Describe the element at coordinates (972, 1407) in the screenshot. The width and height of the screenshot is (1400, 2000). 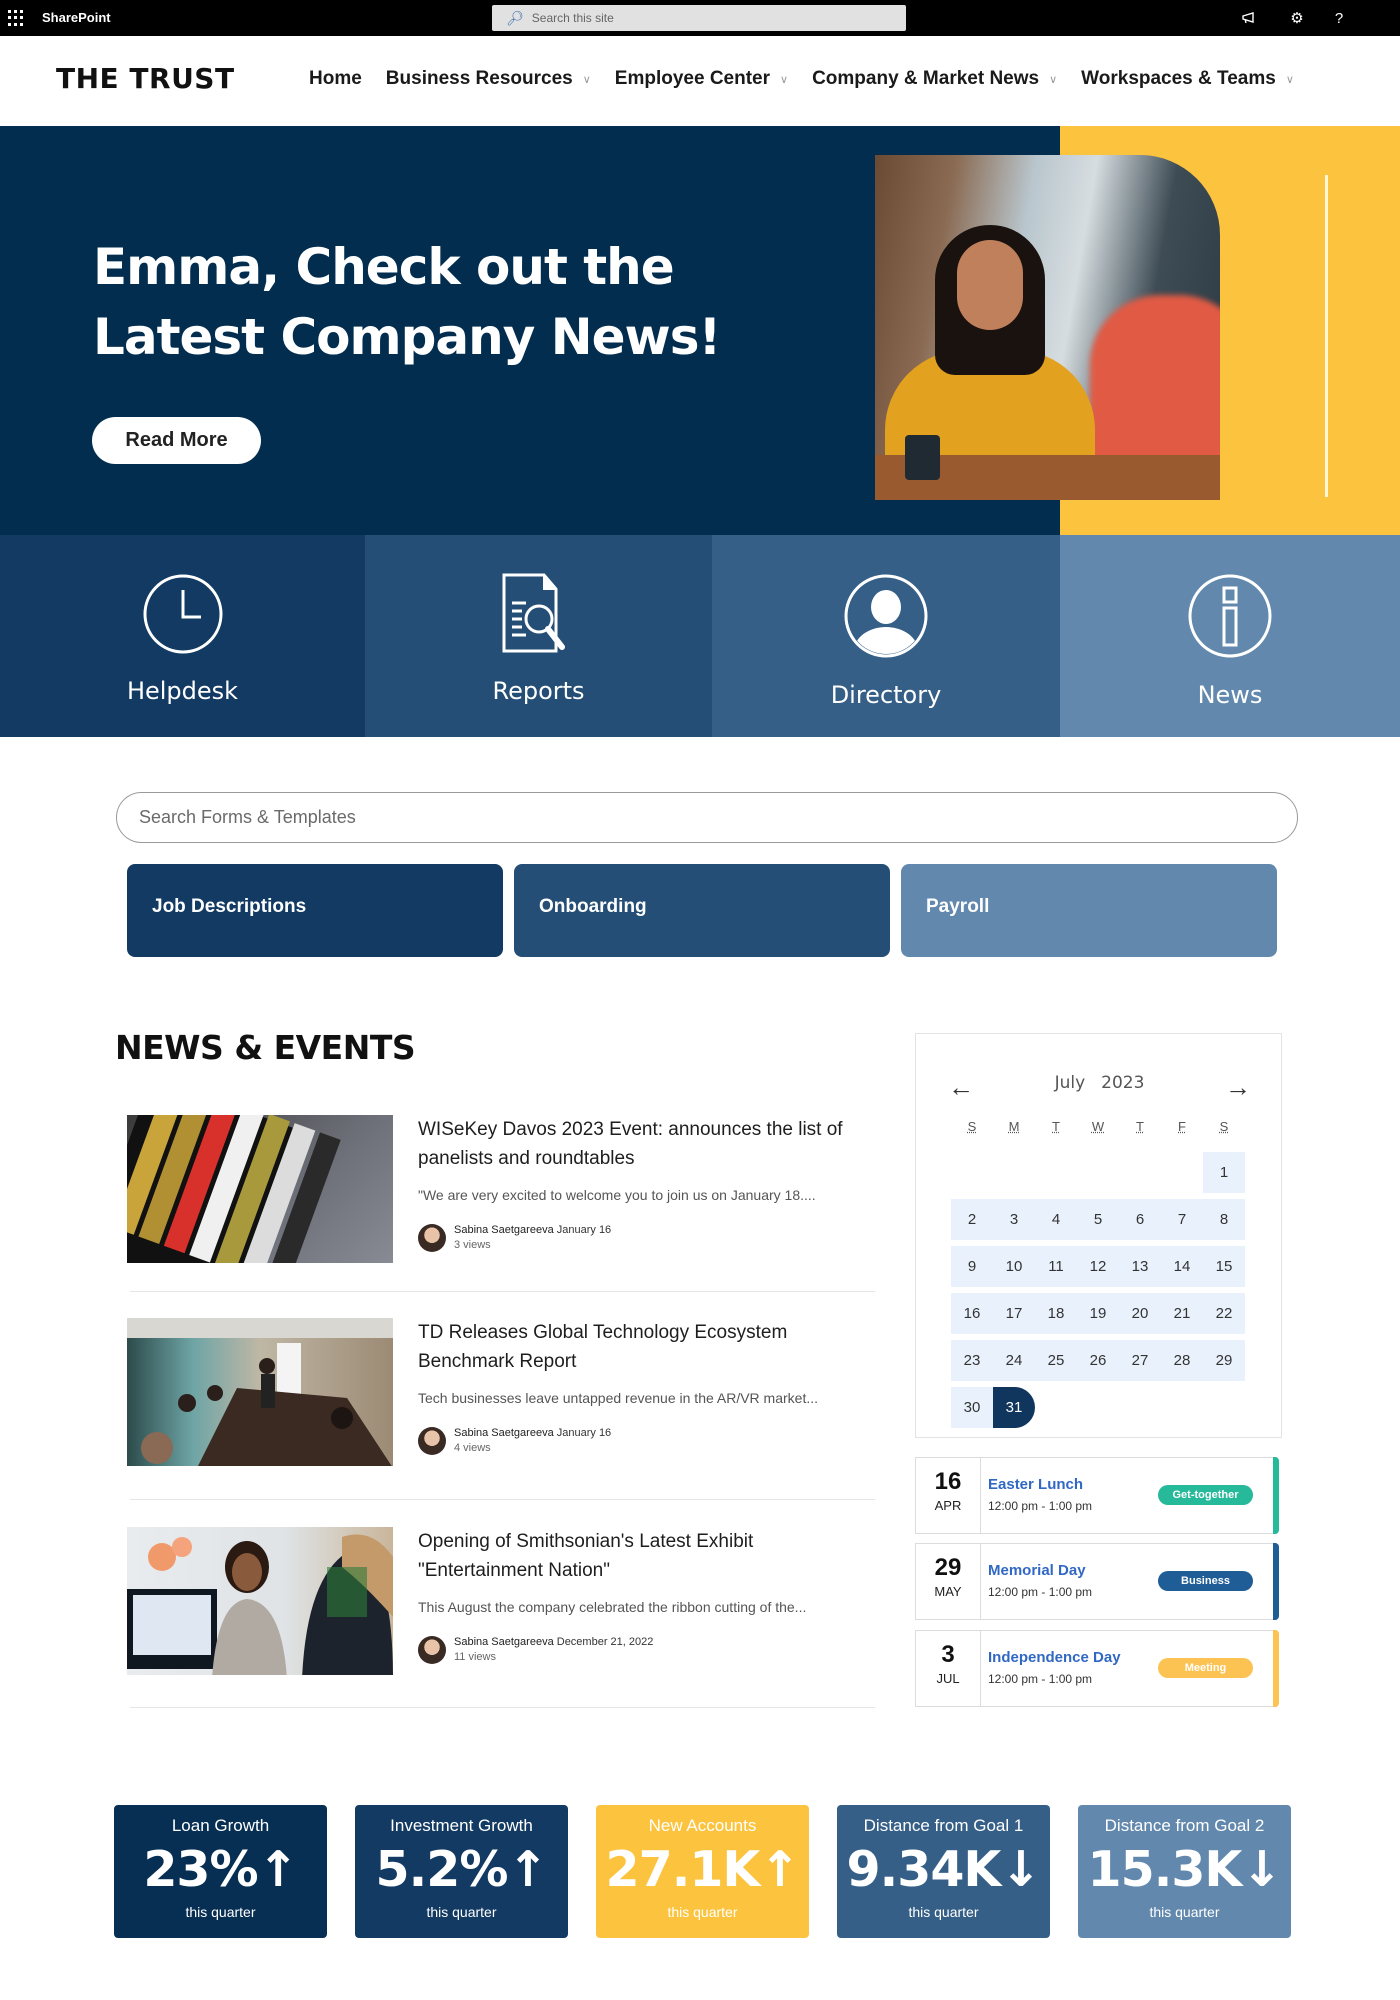
I see `calendar-day: 30` at that location.